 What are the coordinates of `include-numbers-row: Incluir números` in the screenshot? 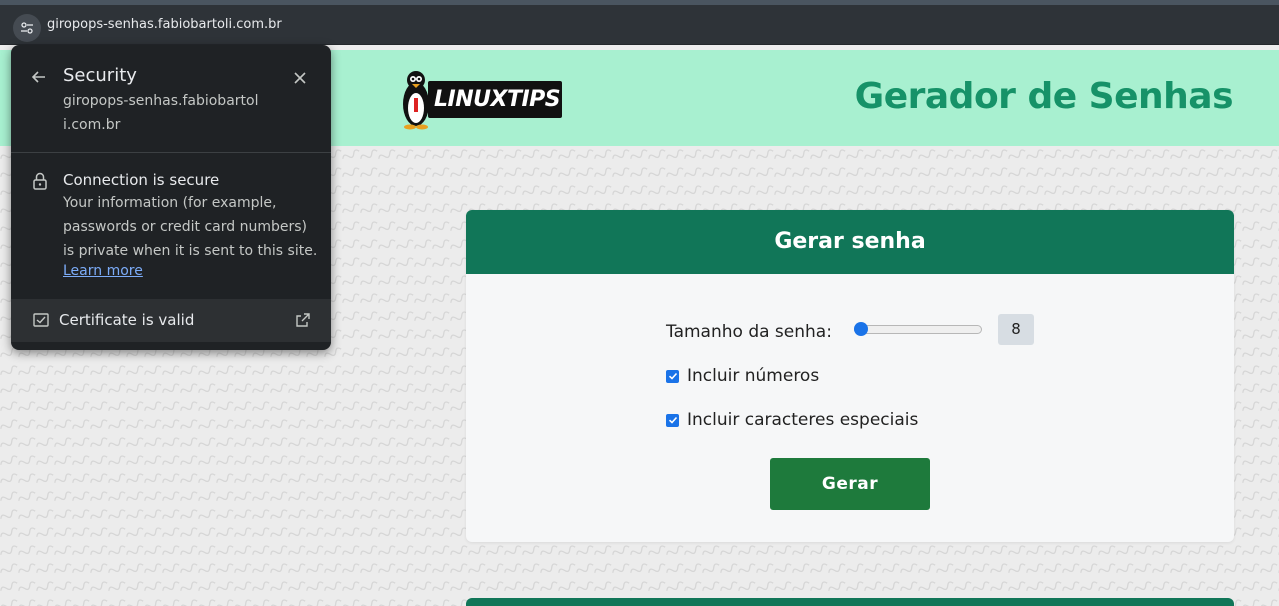 It's located at (742, 376).